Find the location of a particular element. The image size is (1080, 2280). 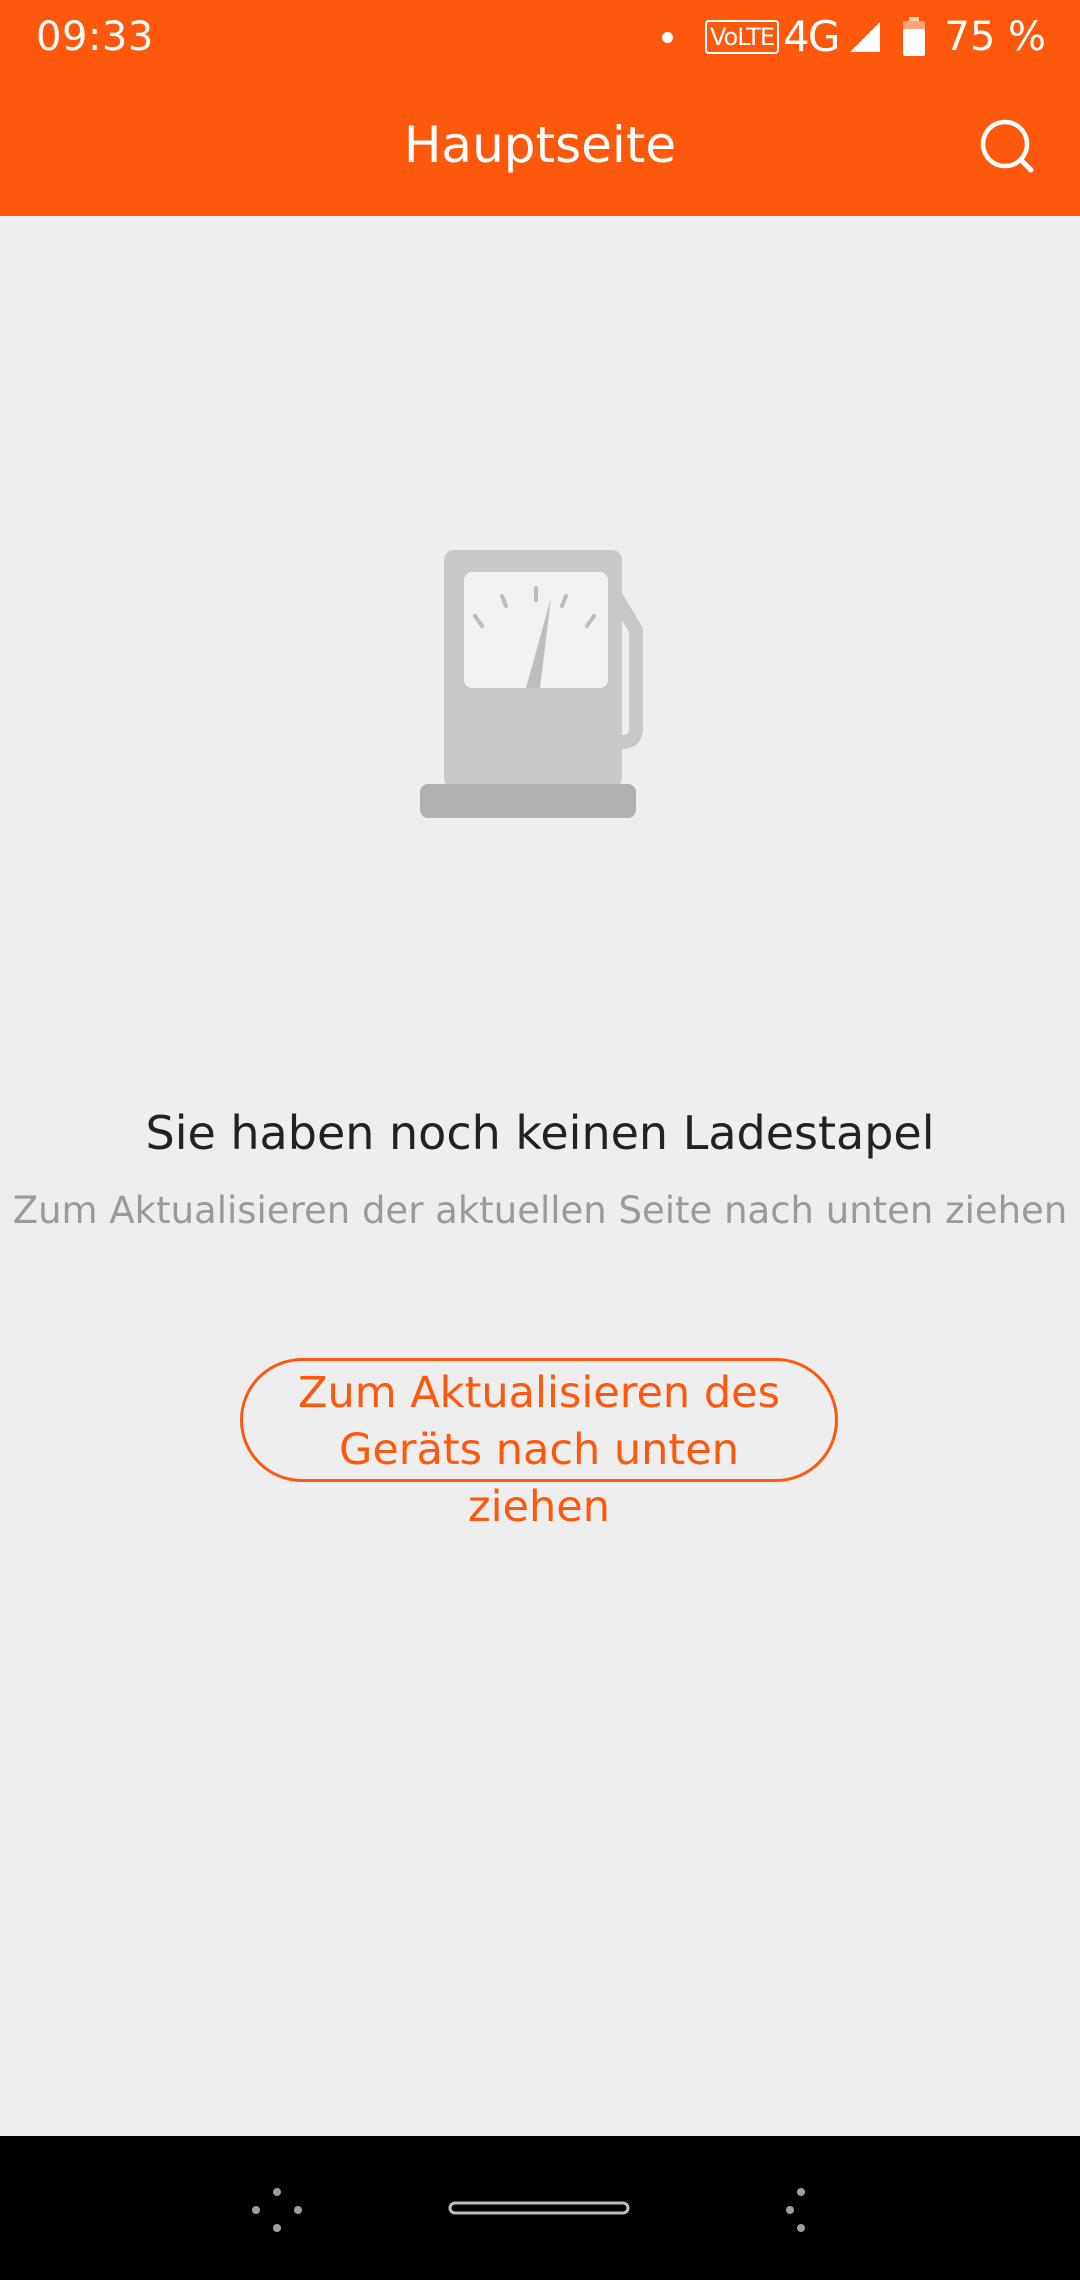

app-bar: Hauptseite is located at coordinates (540, 145).